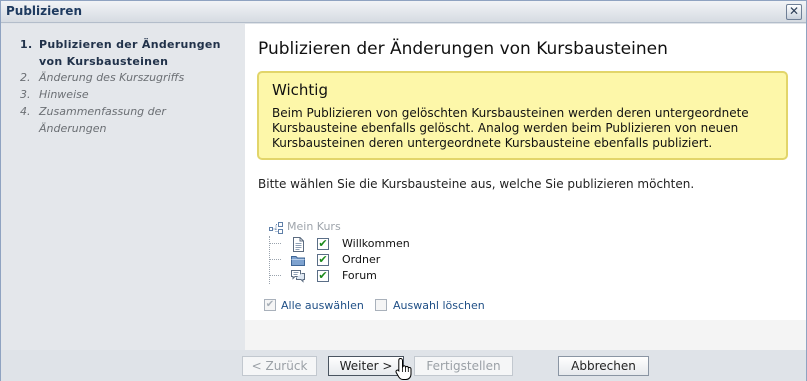  What do you see at coordinates (361, 259) in the screenshot?
I see `tree-item-label: Ordner` at bounding box center [361, 259].